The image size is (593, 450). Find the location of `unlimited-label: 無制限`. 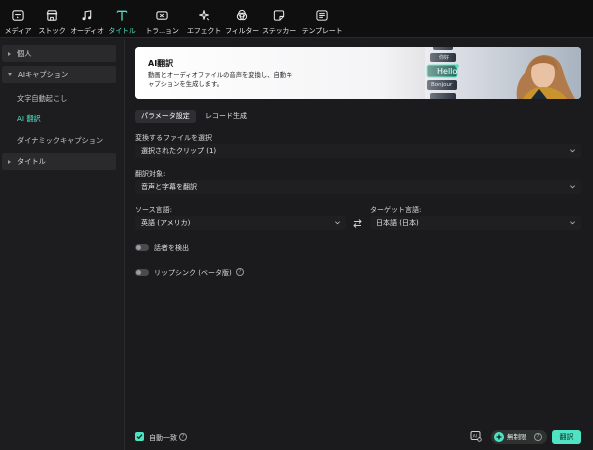

unlimited-label: 無制限 is located at coordinates (517, 437).